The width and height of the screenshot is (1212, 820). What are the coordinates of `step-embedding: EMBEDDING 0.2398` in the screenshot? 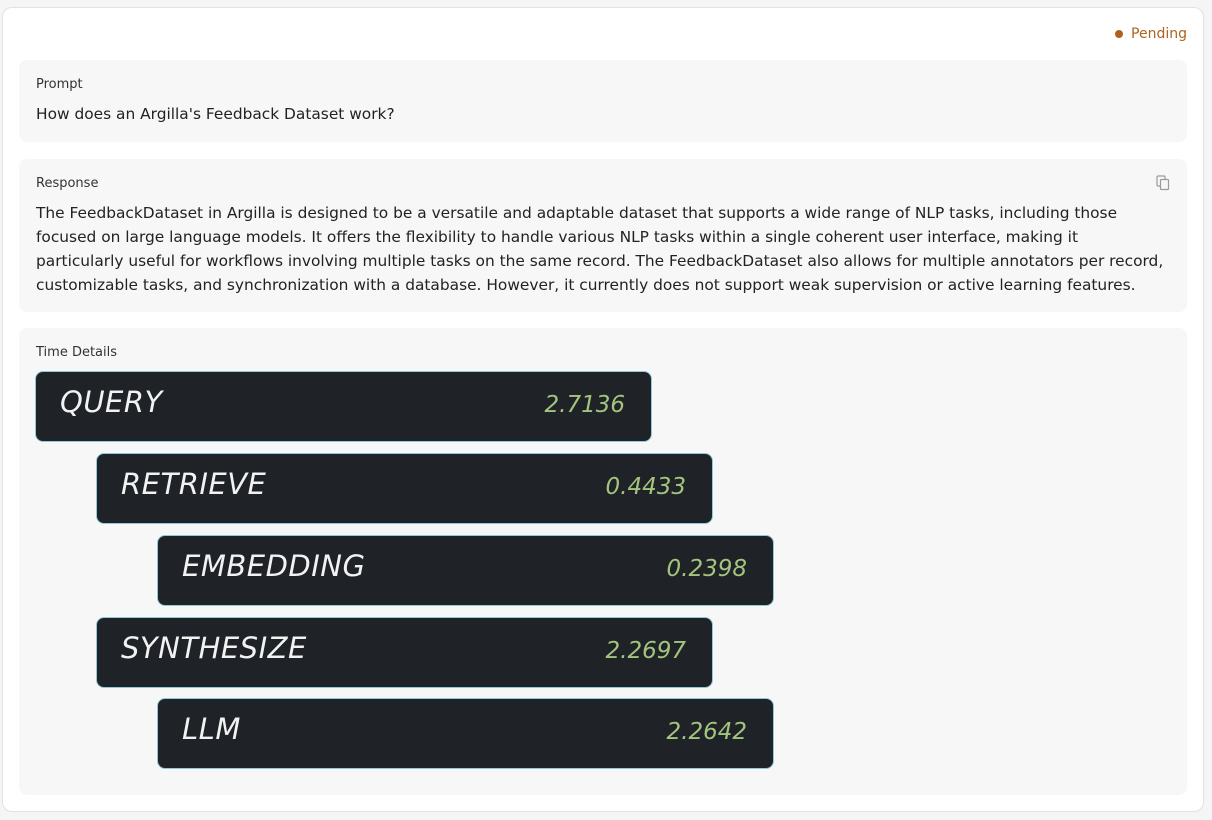 It's located at (465, 570).